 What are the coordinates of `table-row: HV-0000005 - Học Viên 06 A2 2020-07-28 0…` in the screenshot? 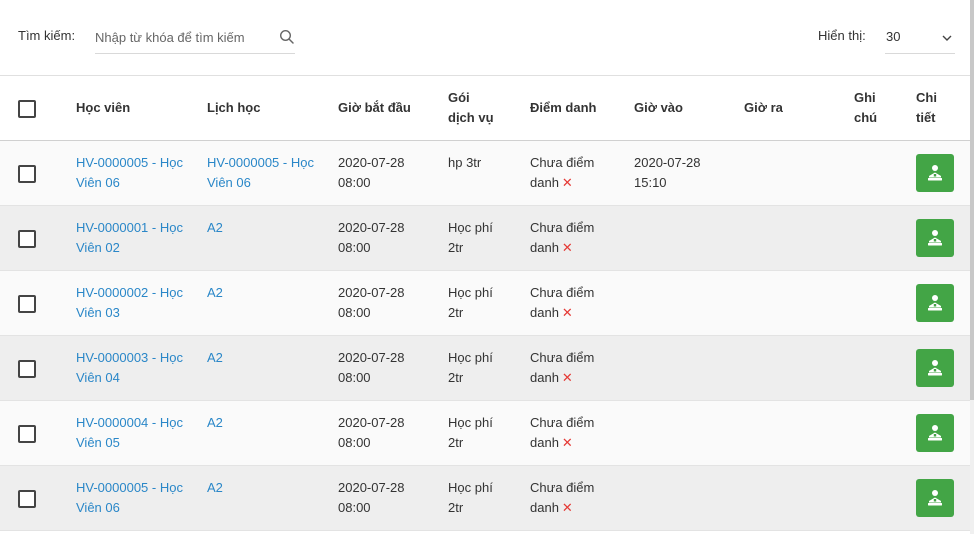 It's located at (487, 498).